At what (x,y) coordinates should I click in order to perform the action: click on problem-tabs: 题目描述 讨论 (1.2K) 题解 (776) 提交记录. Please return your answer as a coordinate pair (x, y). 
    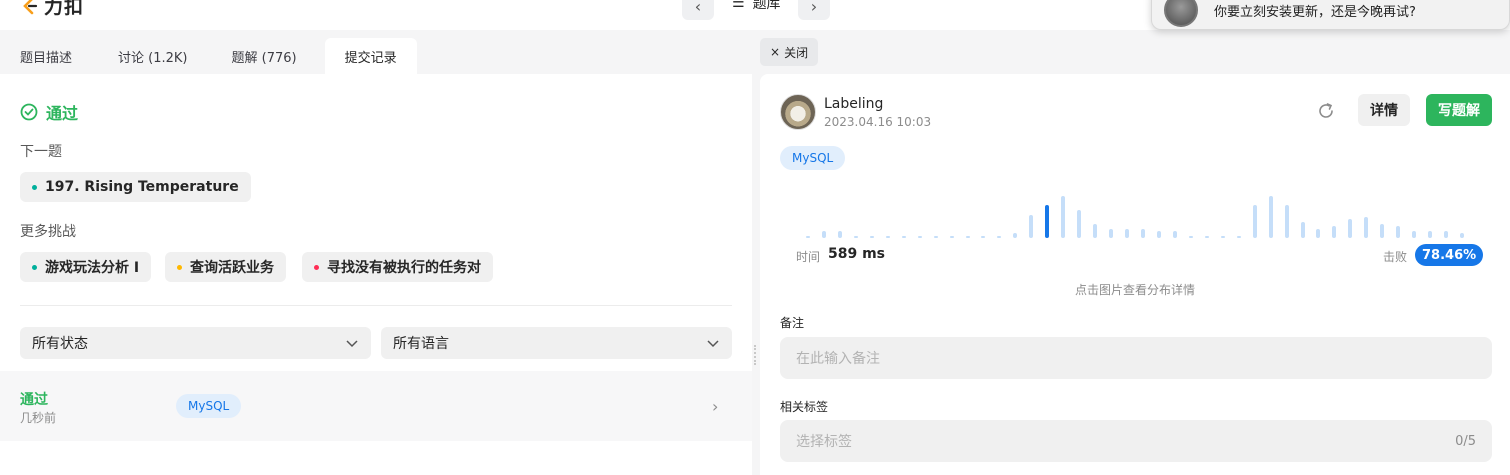
    Looking at the image, I should click on (376, 56).